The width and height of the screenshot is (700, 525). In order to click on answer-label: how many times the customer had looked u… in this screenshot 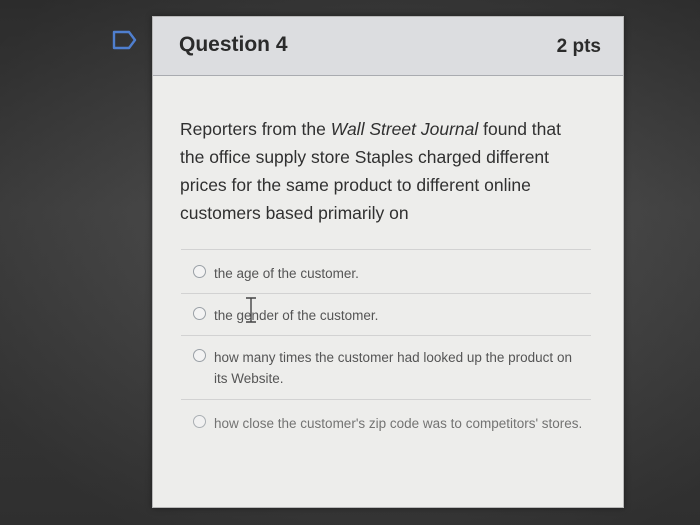, I will do `click(393, 368)`.